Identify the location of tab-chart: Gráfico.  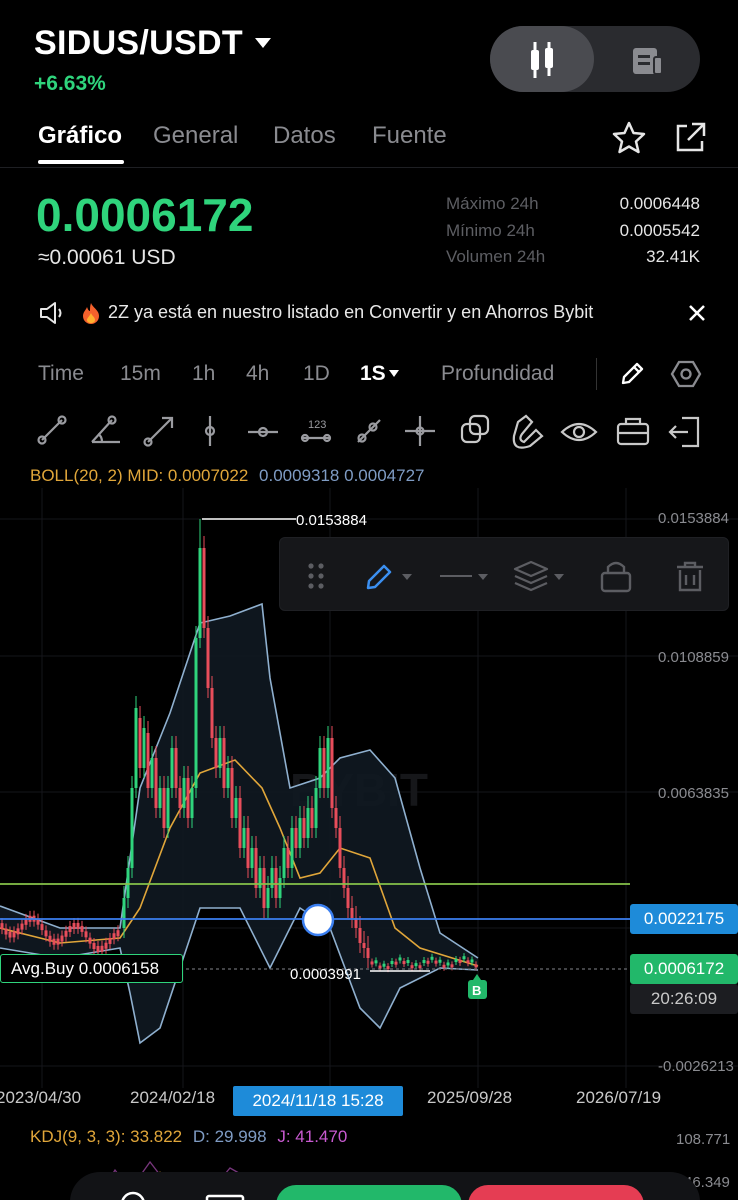
(80, 136).